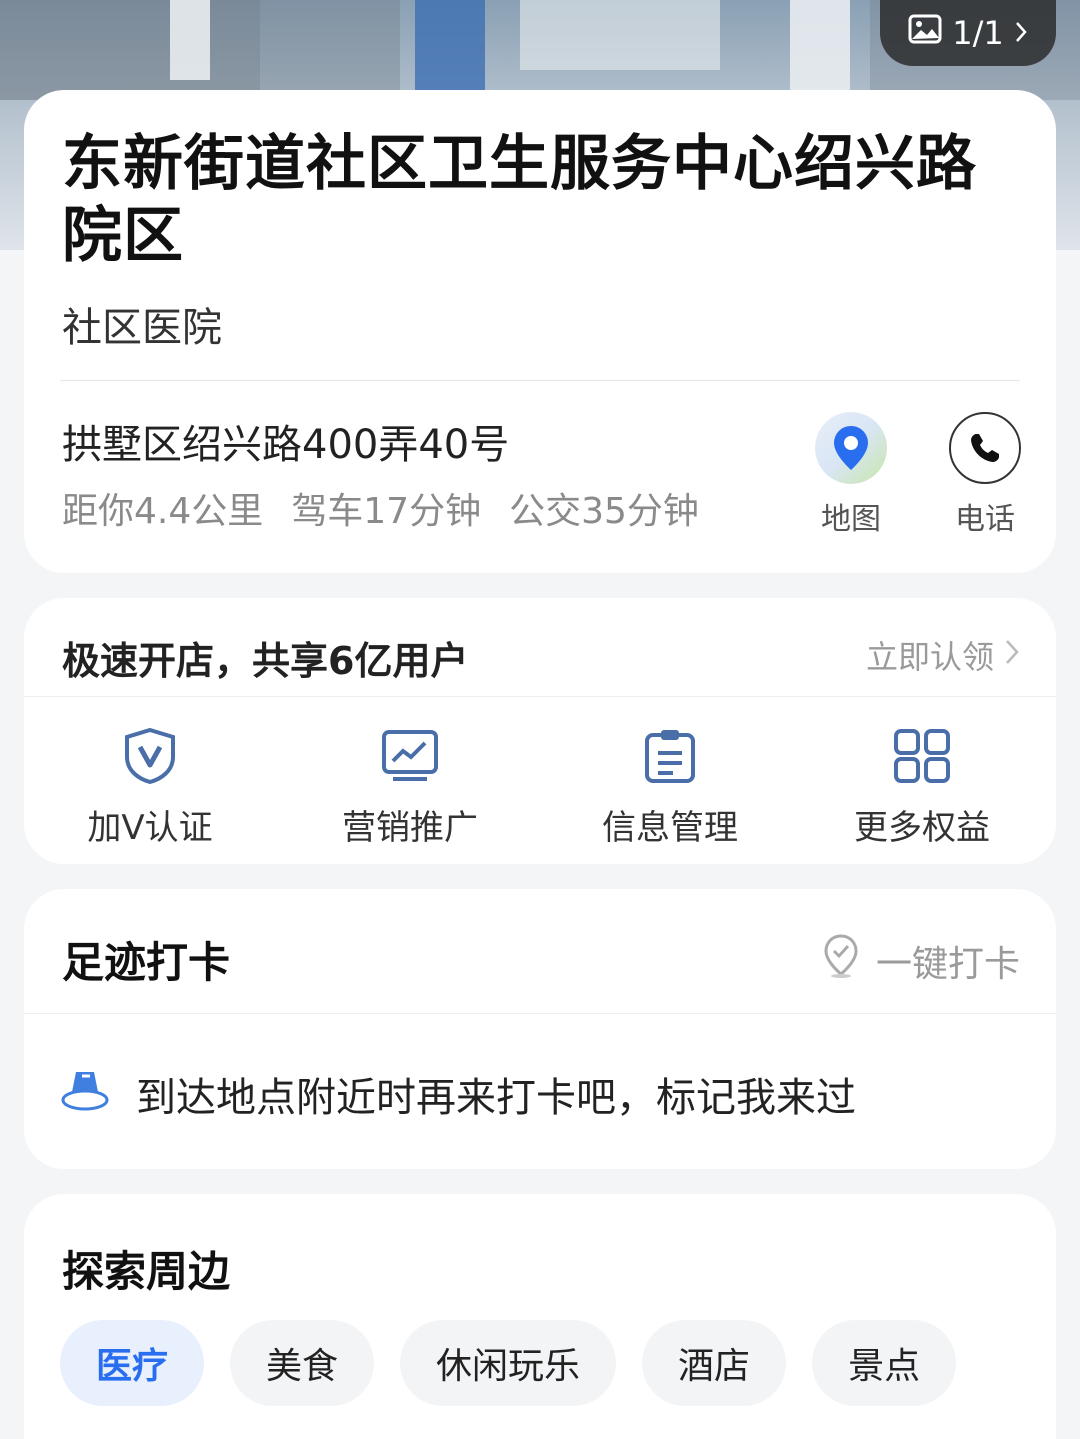  What do you see at coordinates (150, 756) in the screenshot?
I see `verified-shield-icon` at bounding box center [150, 756].